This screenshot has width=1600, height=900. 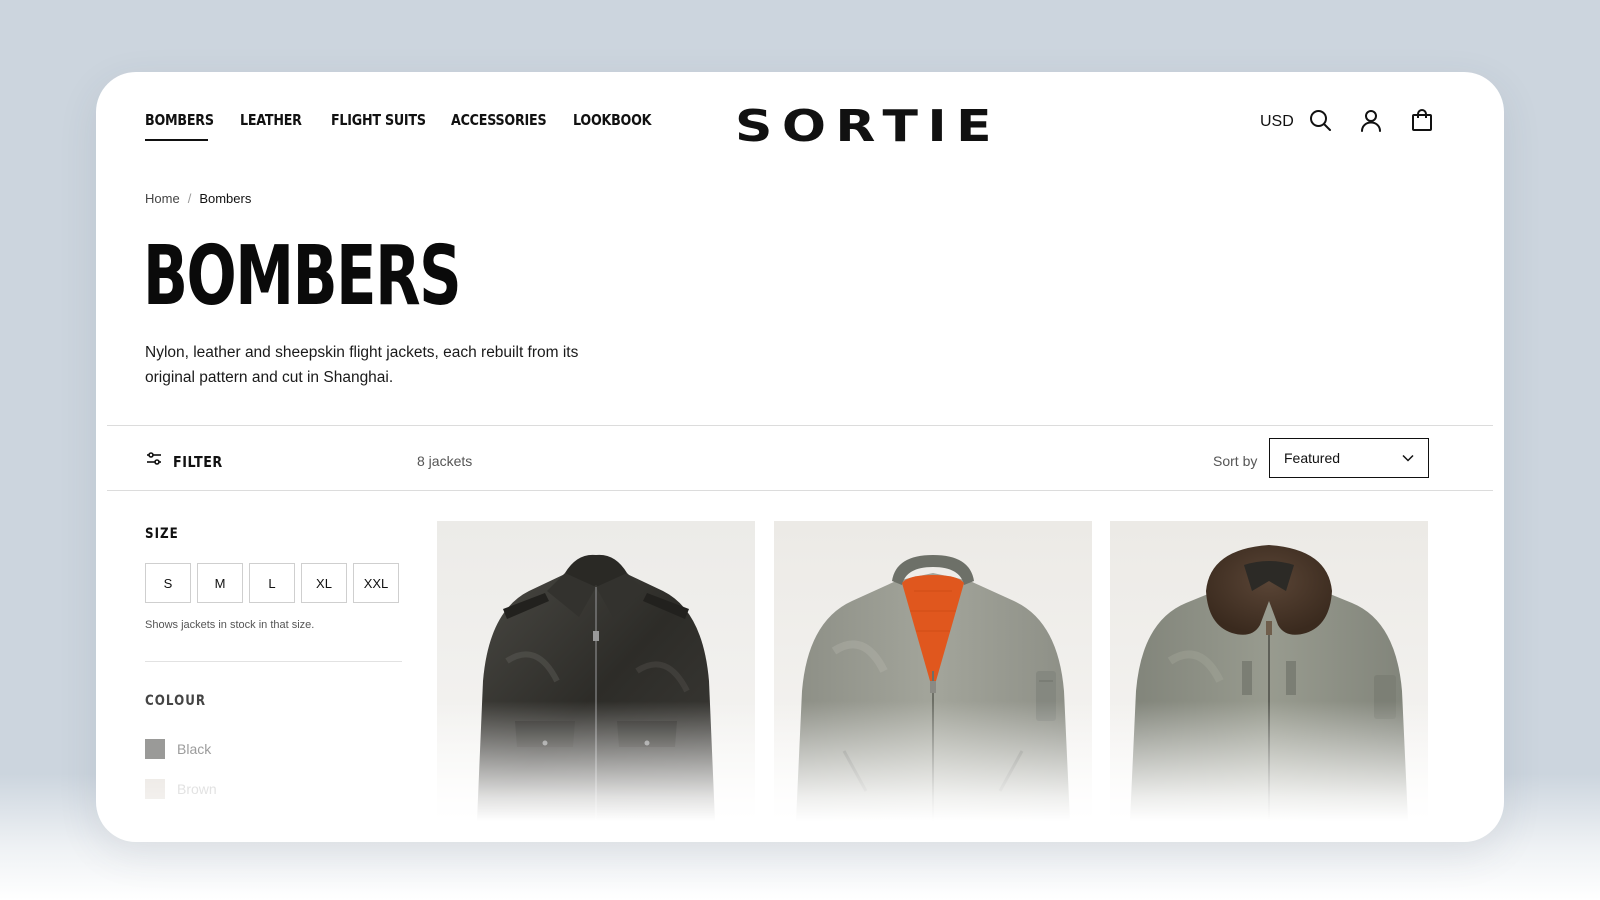 What do you see at coordinates (800, 490) in the screenshot?
I see `toolbar-bottom-divider` at bounding box center [800, 490].